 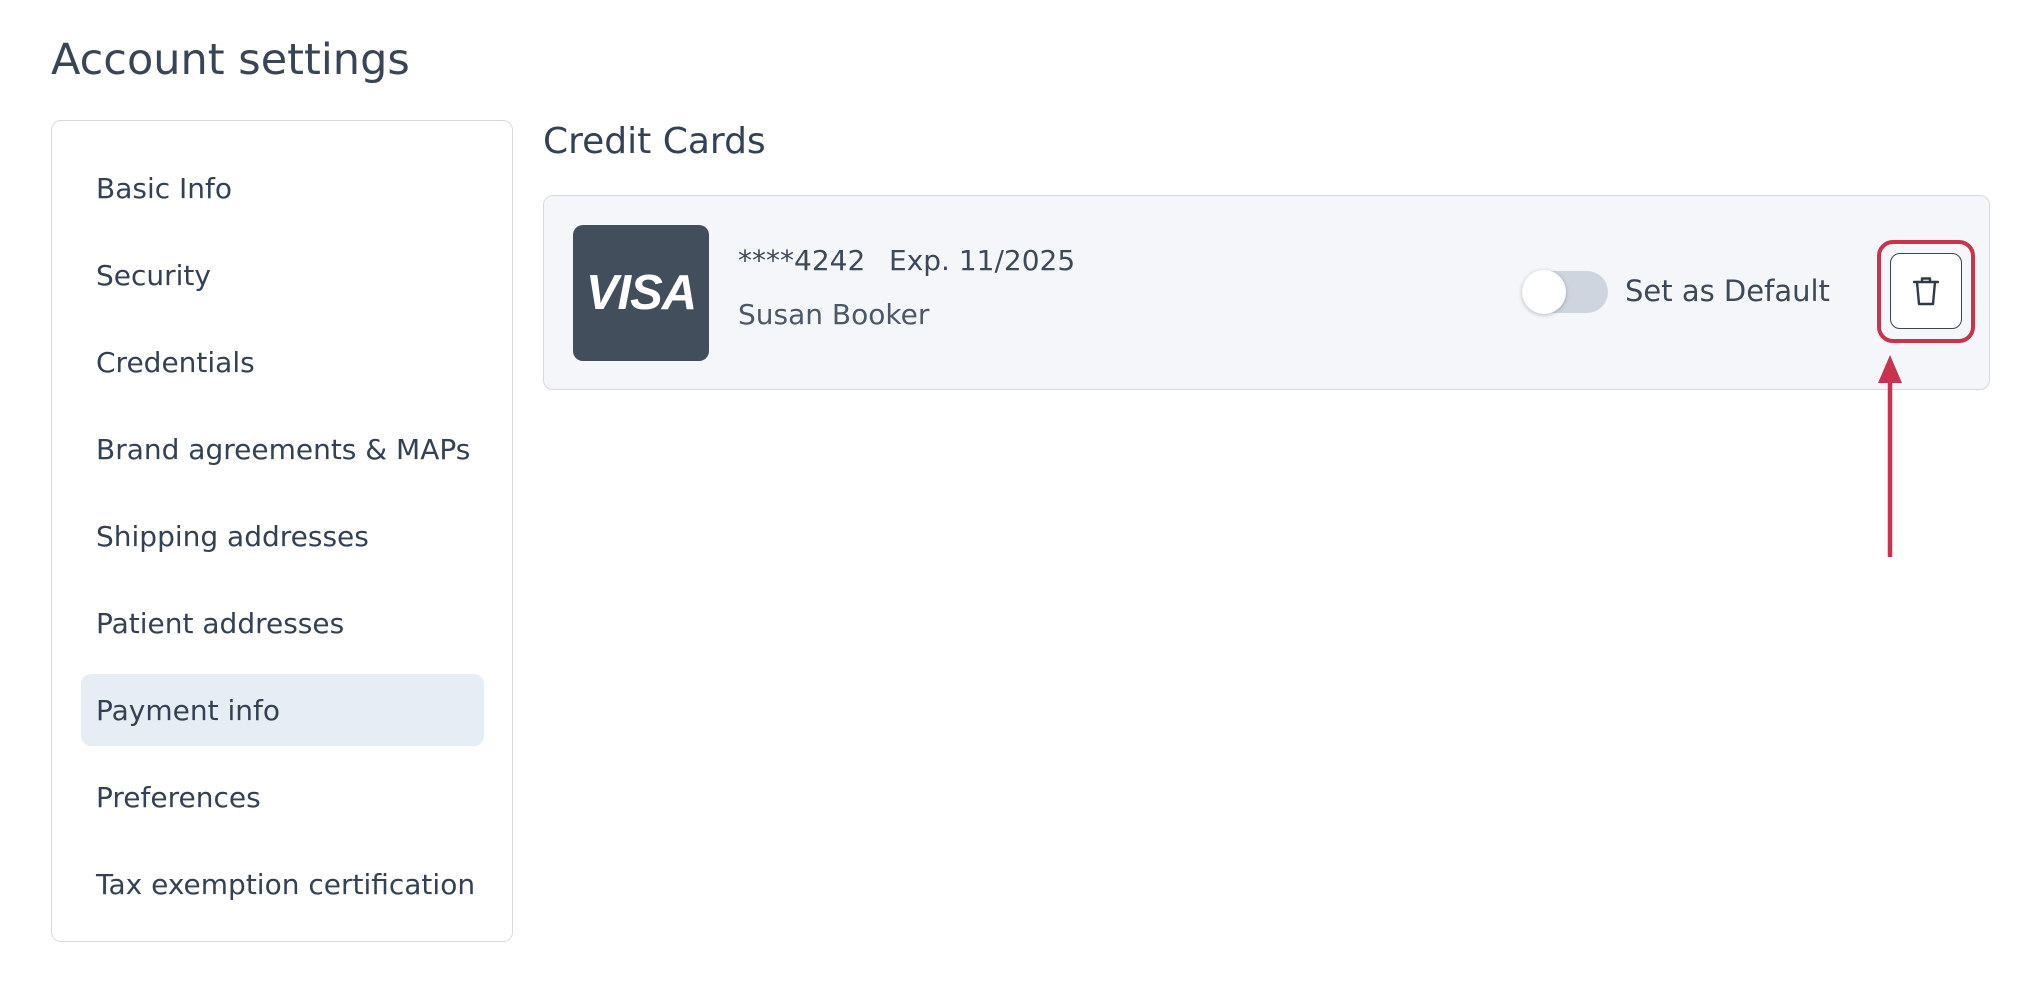 I want to click on sidebar-item-preferences: Preferences, so click(x=282, y=797).